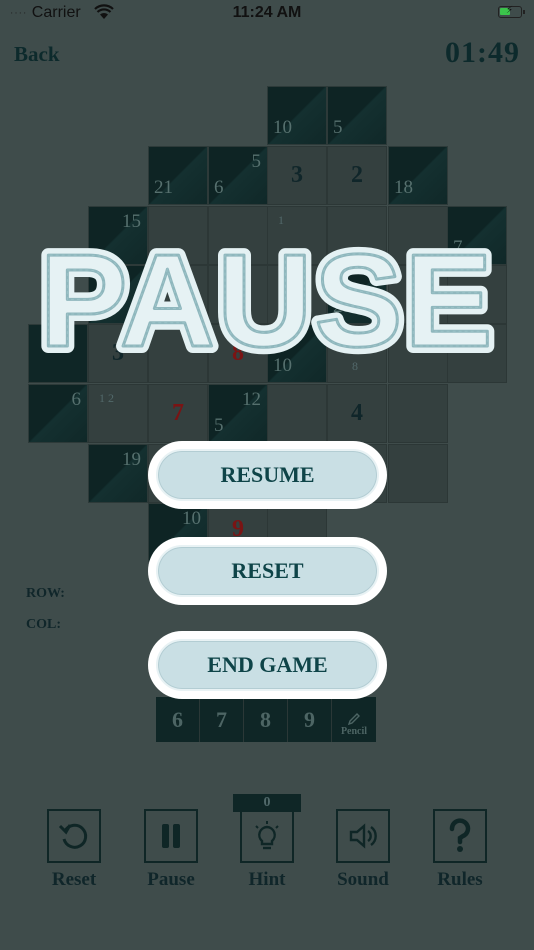 The width and height of the screenshot is (534, 950). I want to click on col-label: COL:, so click(43, 624).